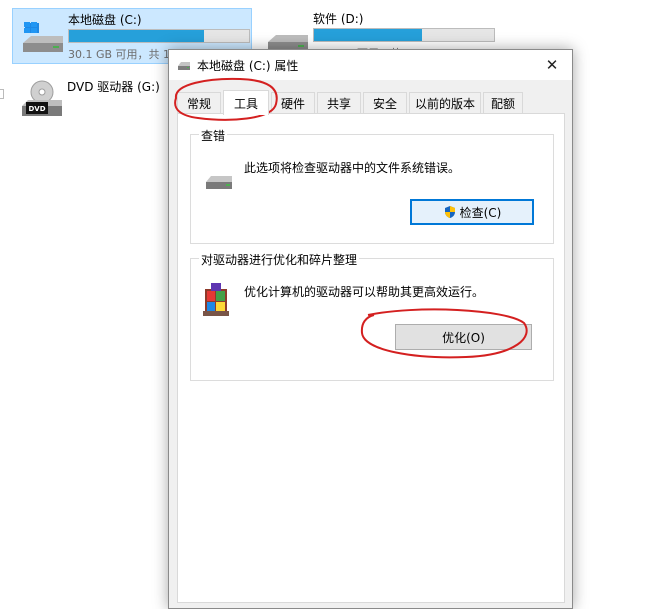 The width and height of the screenshot is (650, 609). I want to click on drive-name-dvd: DVD 驱动器 (G:), so click(113, 87).